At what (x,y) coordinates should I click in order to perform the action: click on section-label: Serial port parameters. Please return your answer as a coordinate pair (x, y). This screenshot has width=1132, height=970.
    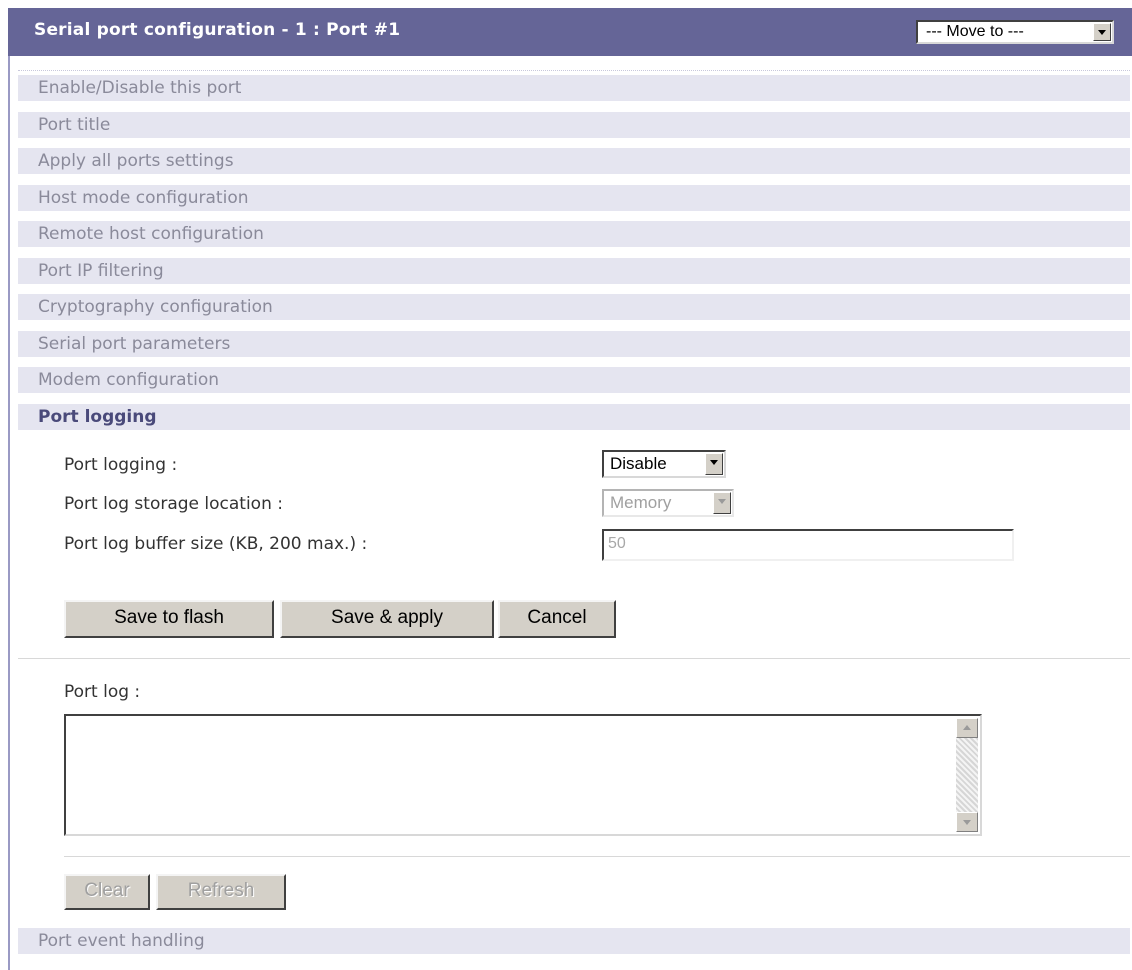
    Looking at the image, I should click on (134, 344).